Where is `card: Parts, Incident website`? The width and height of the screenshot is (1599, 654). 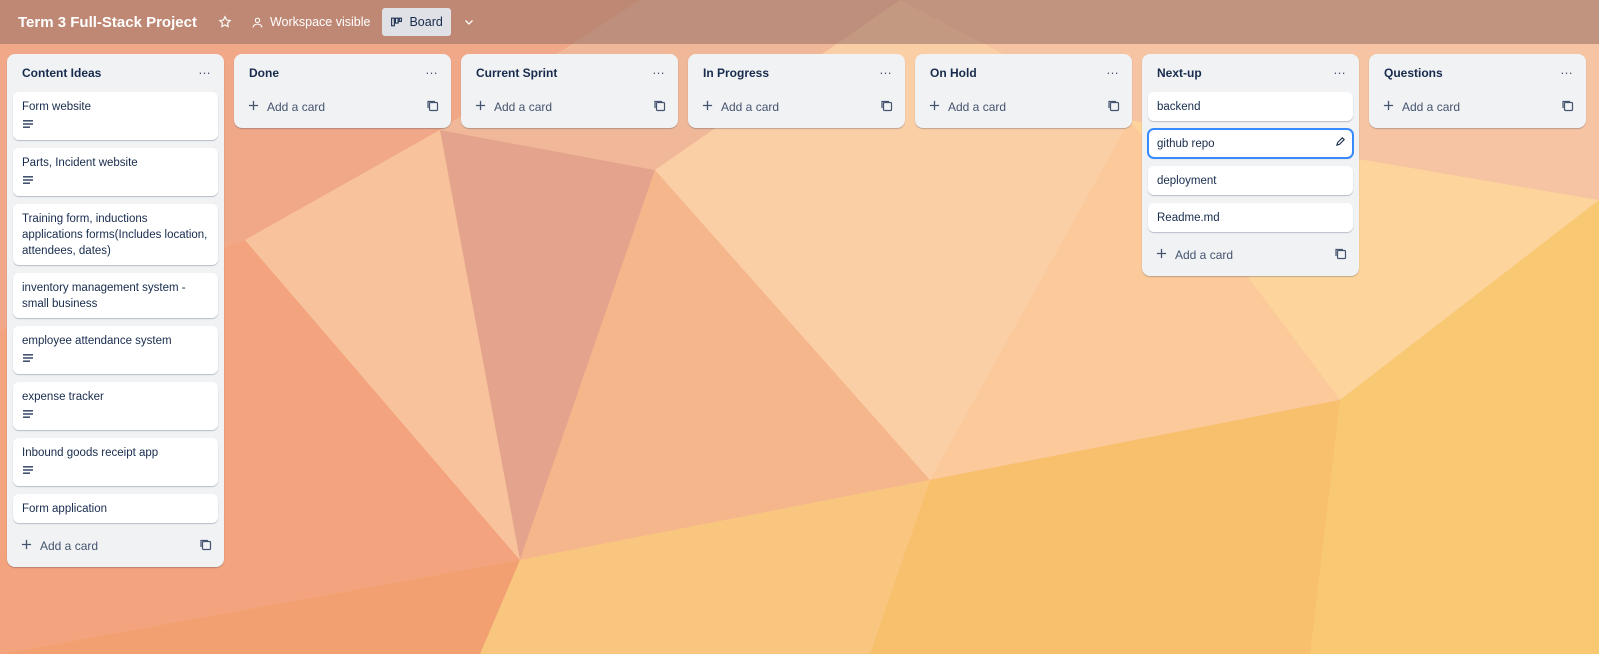
card: Parts, Incident website is located at coordinates (115, 172).